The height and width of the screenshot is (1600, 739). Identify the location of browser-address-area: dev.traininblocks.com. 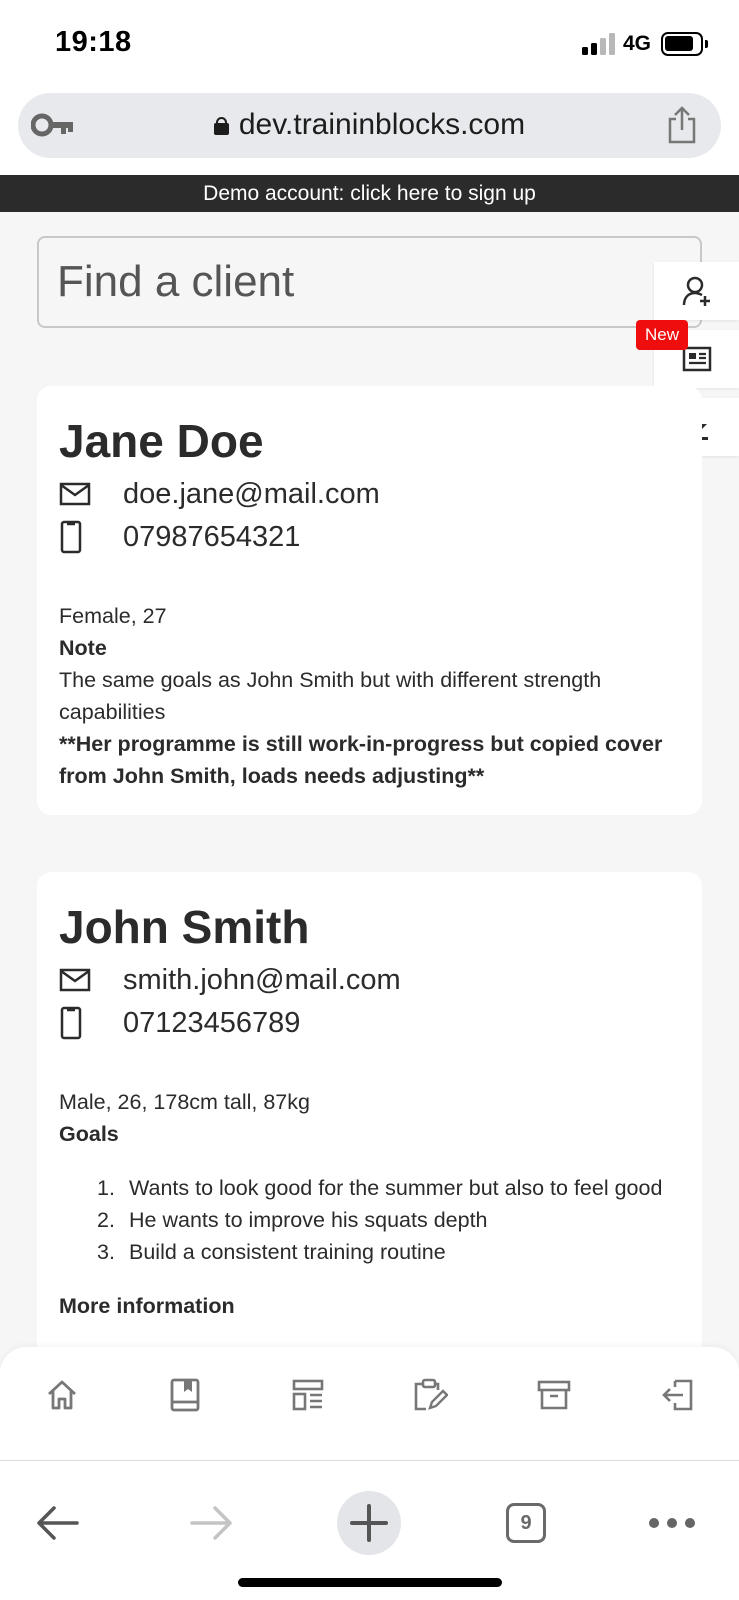
(369, 132).